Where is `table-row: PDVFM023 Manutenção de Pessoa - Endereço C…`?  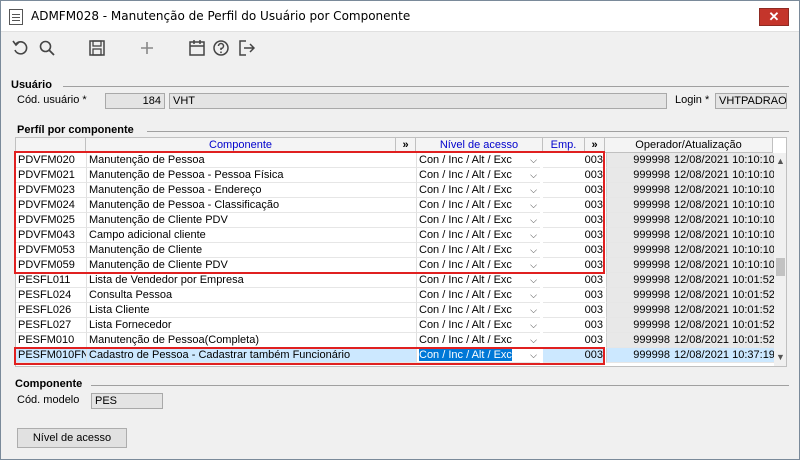
table-row: PDVFM023 Manutenção de Pessoa - Endereço C… is located at coordinates (395, 190).